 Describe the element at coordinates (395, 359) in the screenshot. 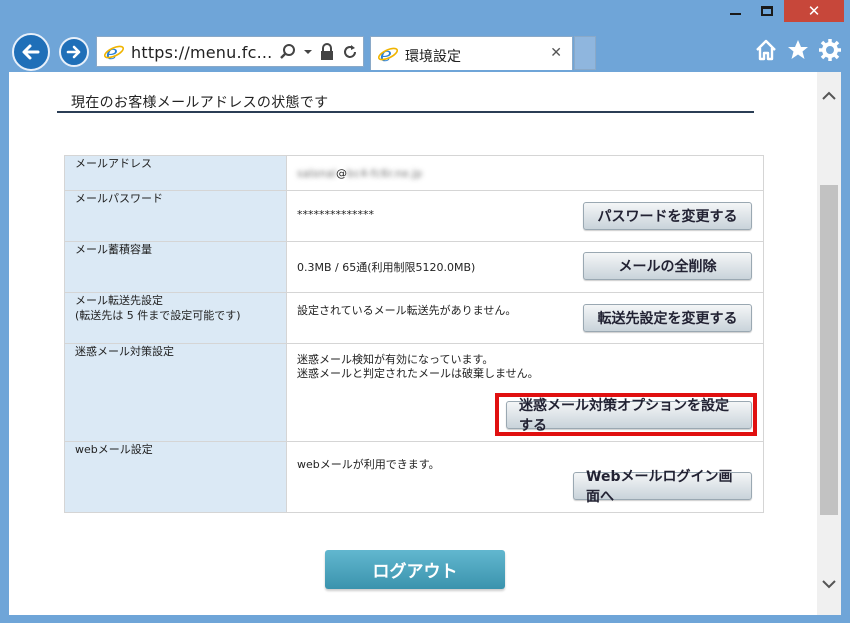

I see `spam-status-line1: 迷惑メール検知が有効になっています。` at that location.